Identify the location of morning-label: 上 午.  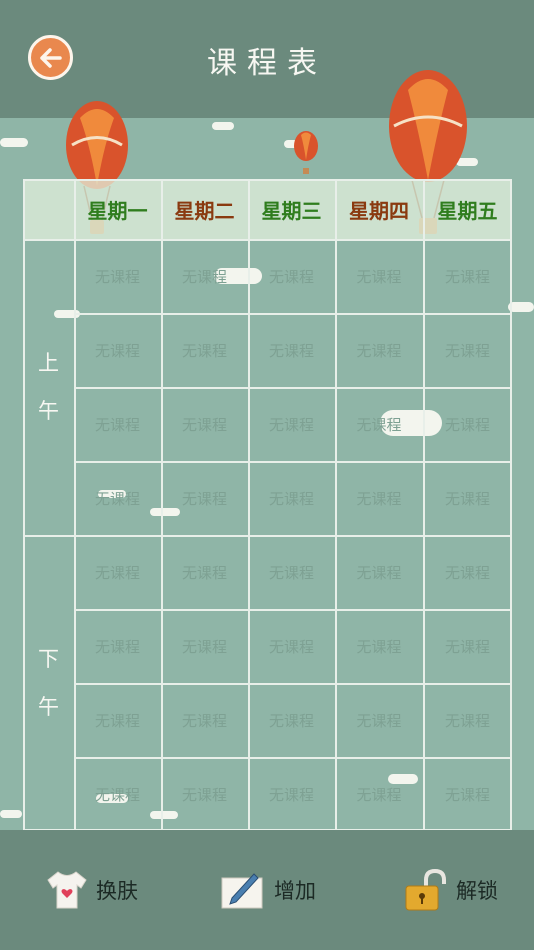
(48, 387).